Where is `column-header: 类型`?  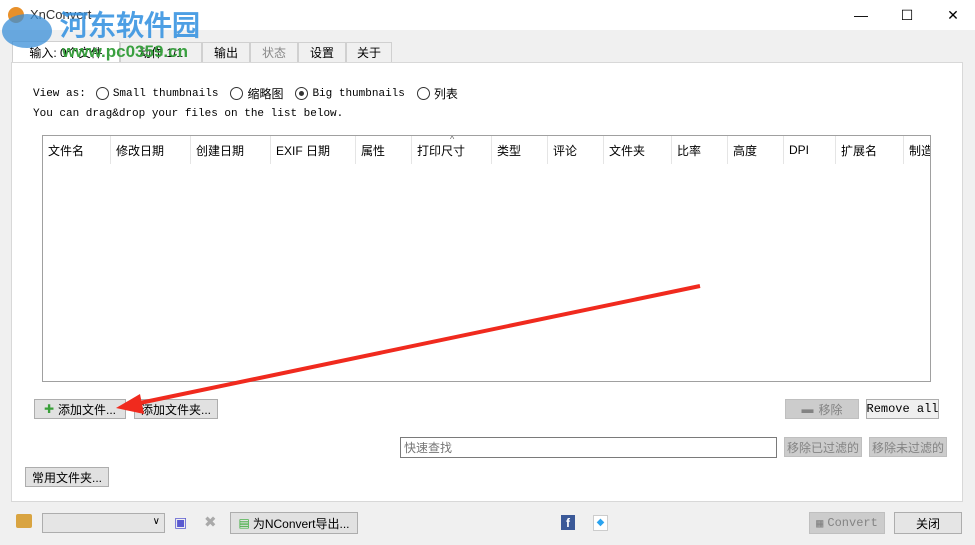
column-header: 类型 is located at coordinates (520, 150).